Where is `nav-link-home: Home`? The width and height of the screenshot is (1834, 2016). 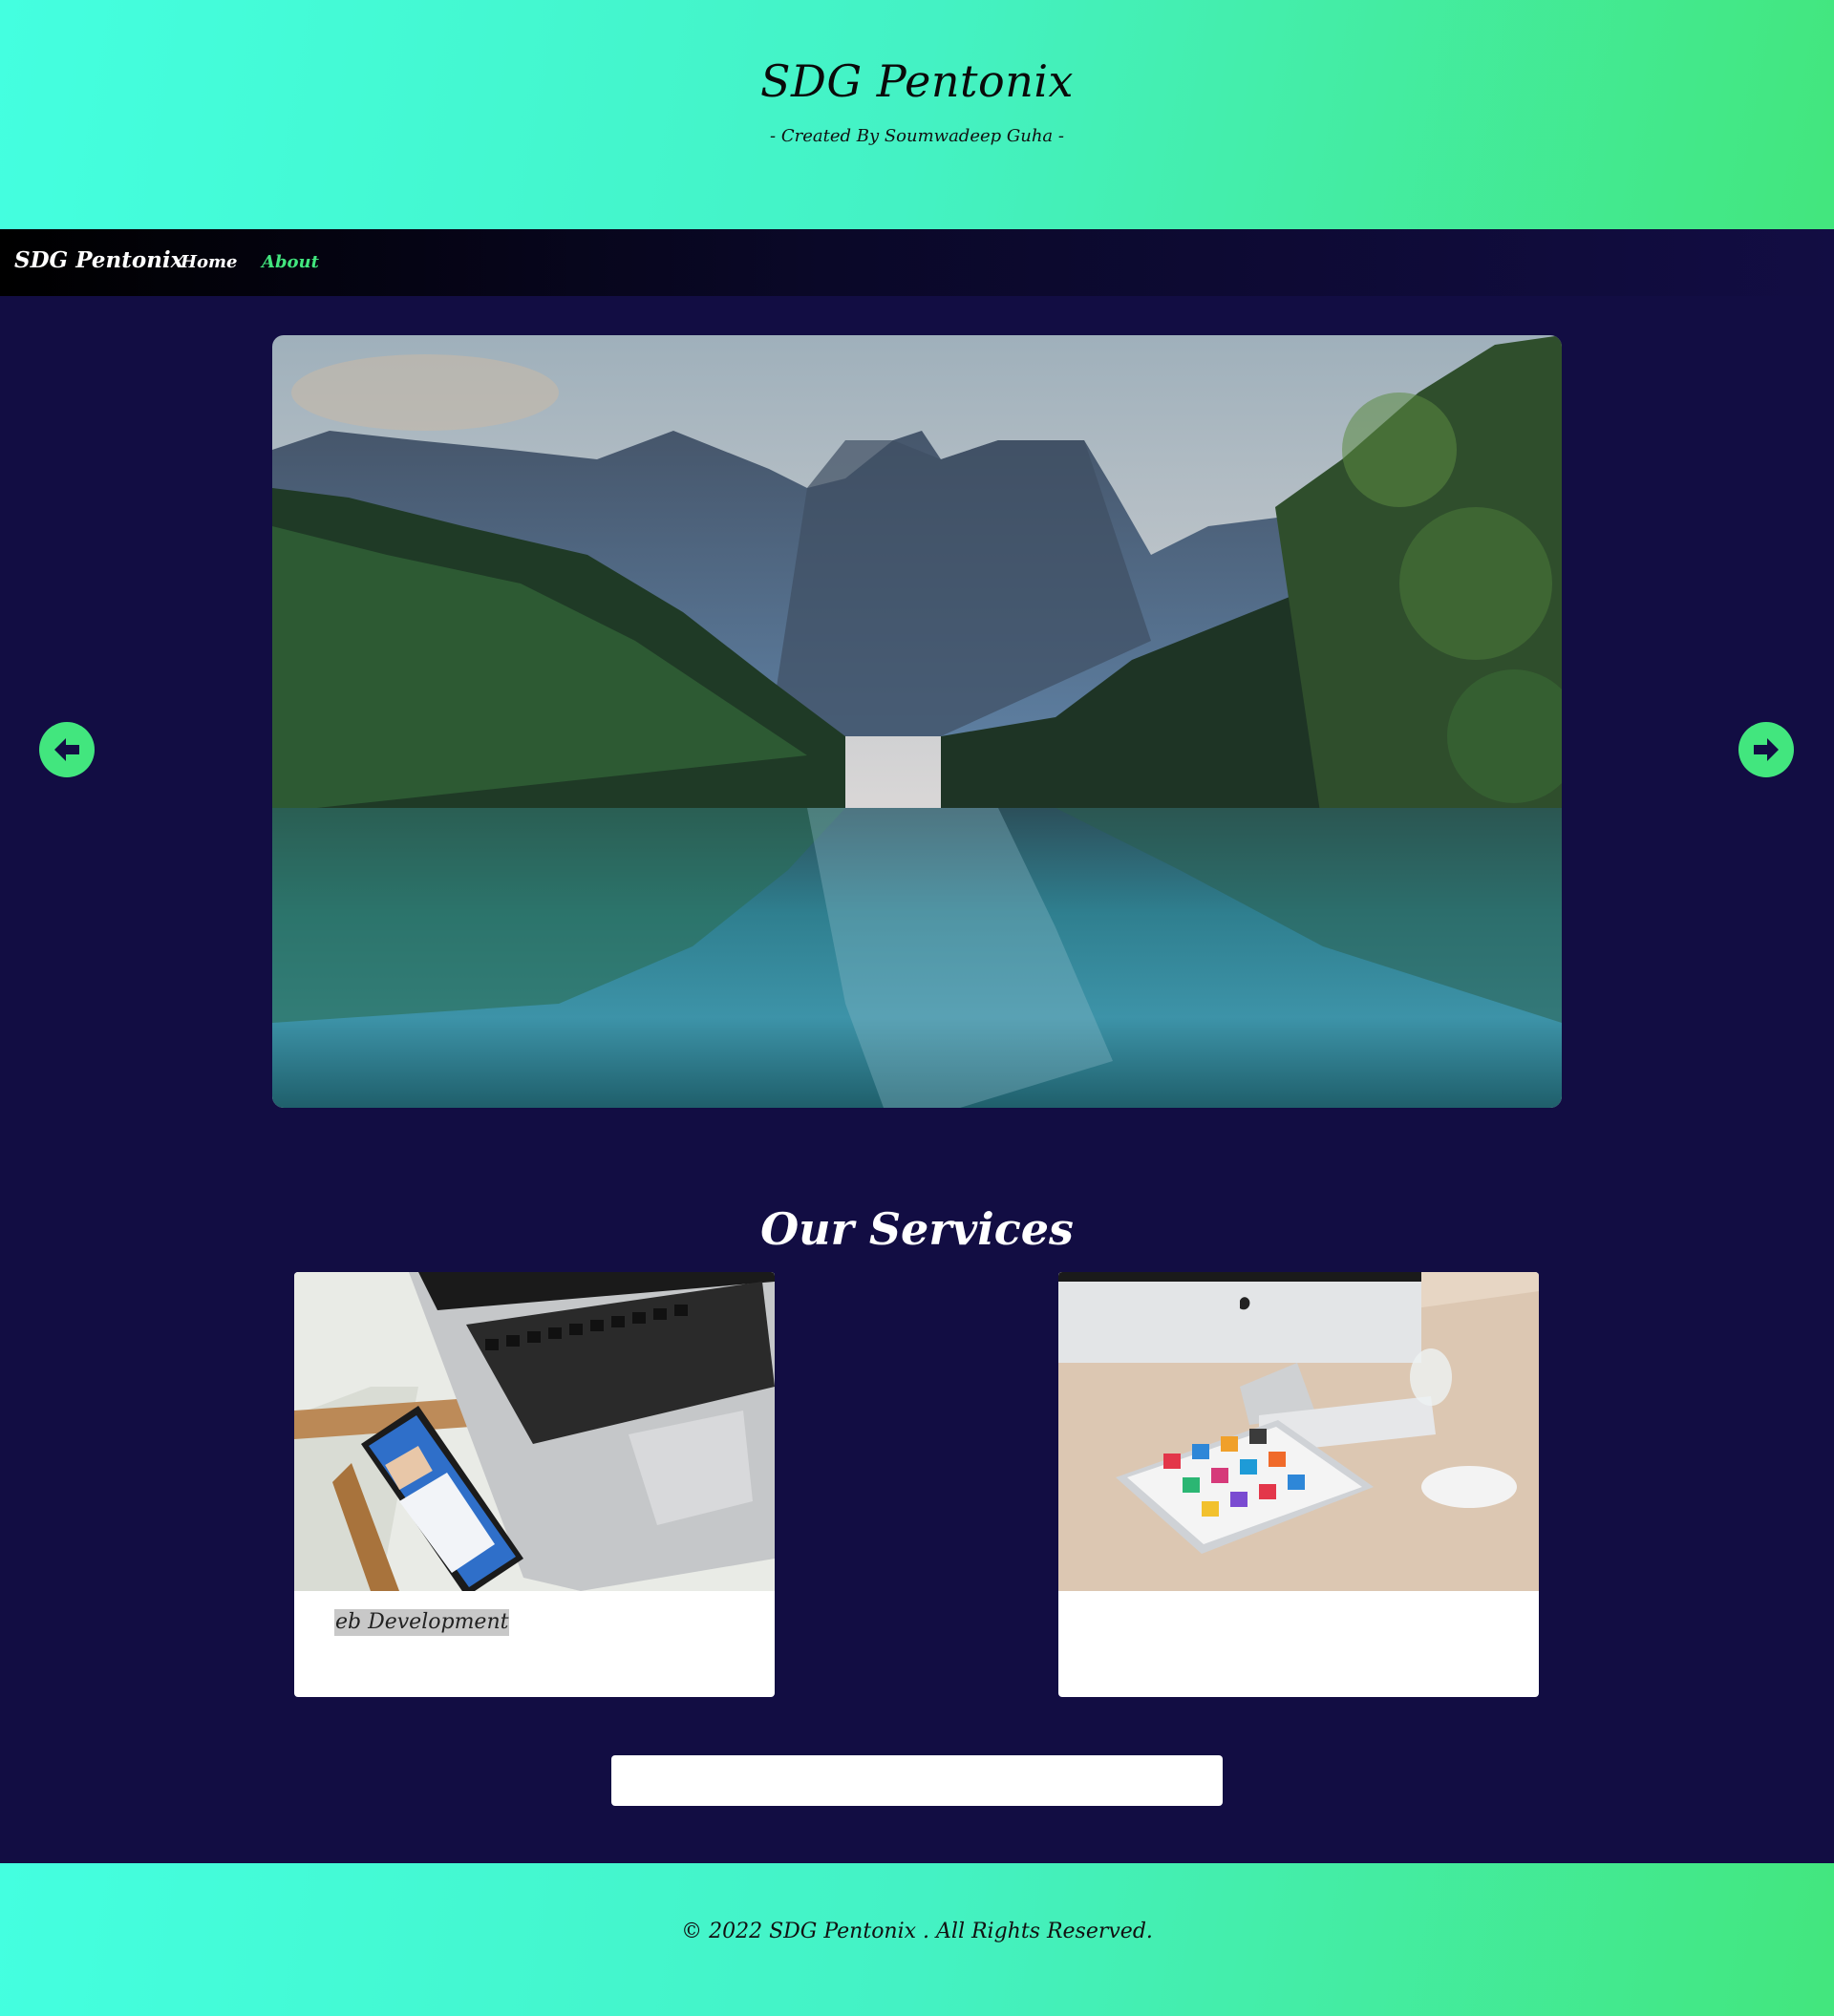
nav-link-home: Home is located at coordinates (209, 262).